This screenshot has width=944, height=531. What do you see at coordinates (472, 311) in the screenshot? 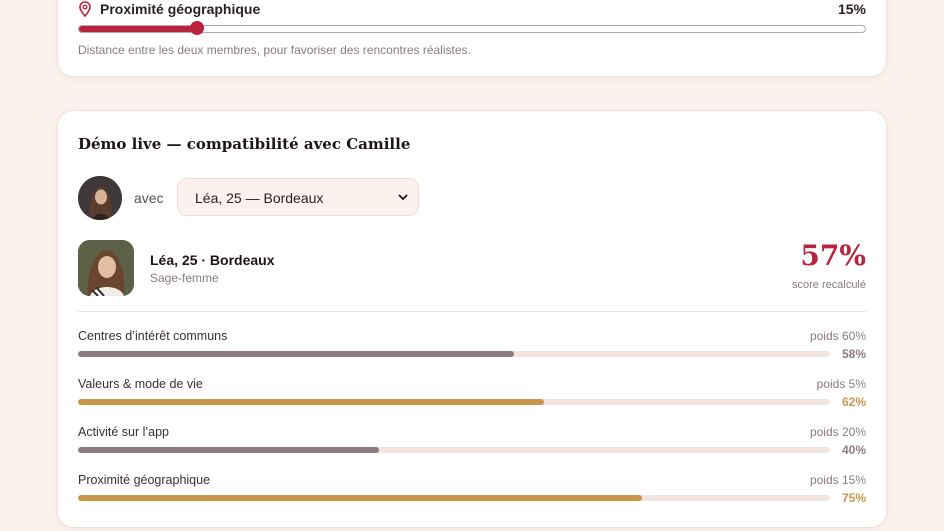
I see `divider` at bounding box center [472, 311].